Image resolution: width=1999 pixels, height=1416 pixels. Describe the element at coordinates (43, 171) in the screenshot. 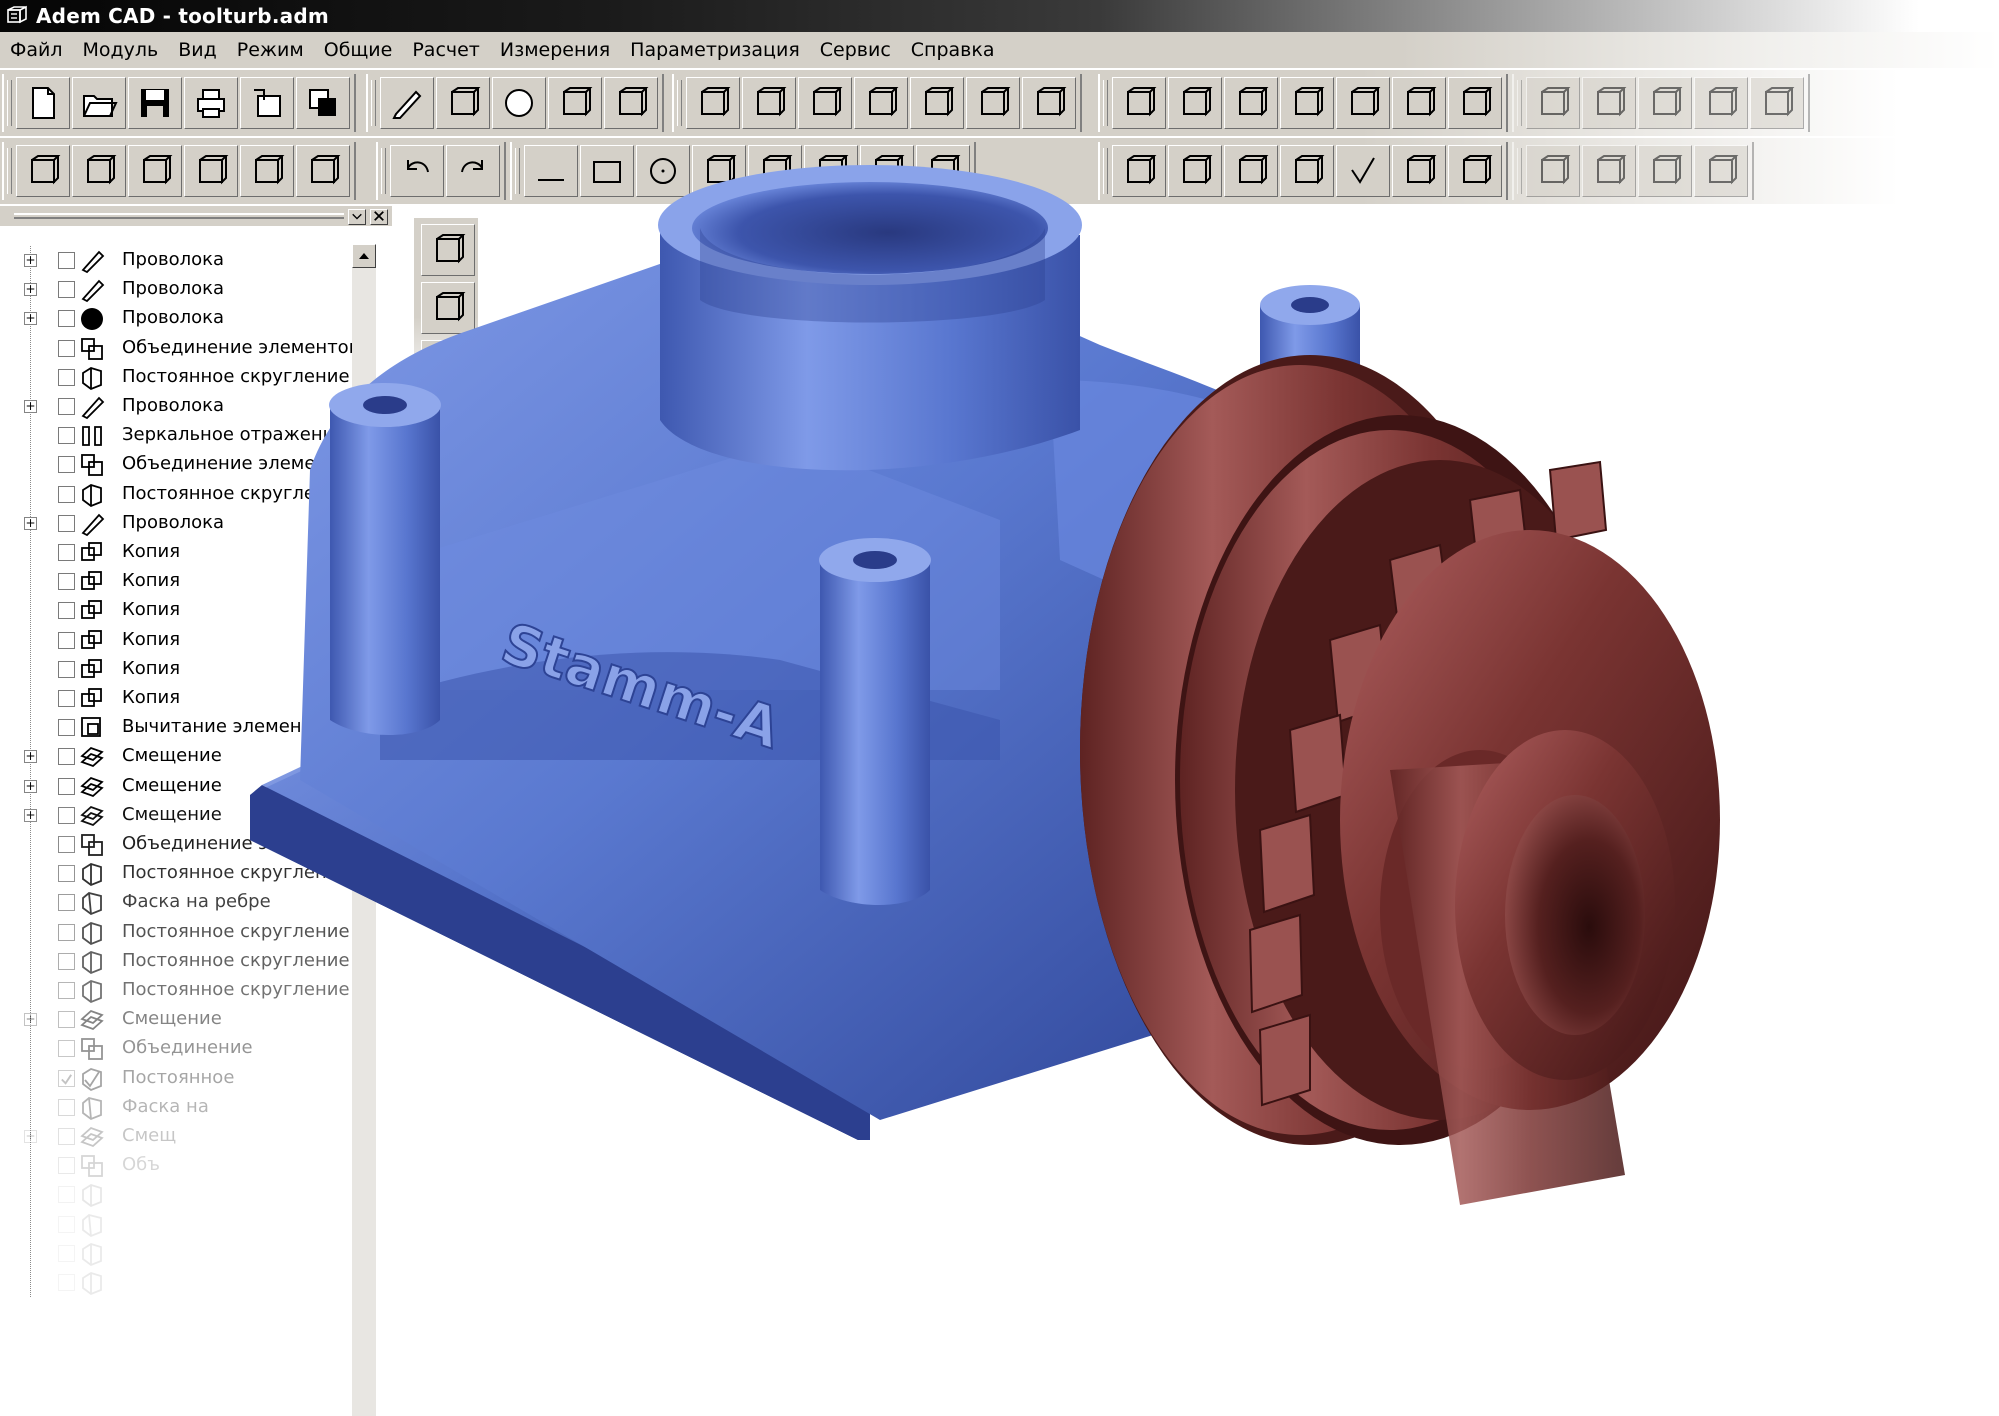

I see `properties-button` at that location.